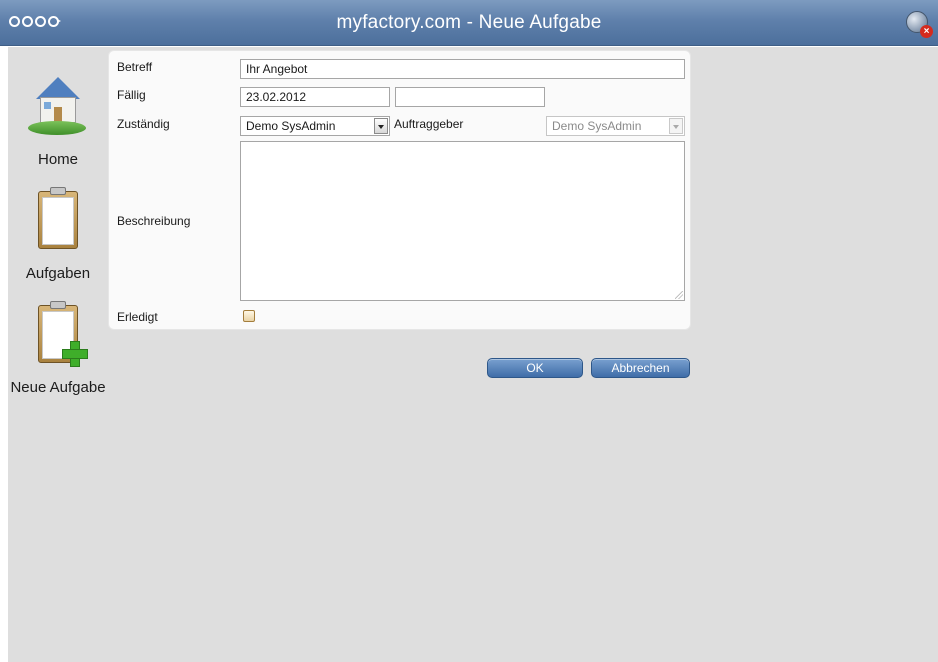  What do you see at coordinates (58, 225) in the screenshot?
I see `clipboard-icon` at bounding box center [58, 225].